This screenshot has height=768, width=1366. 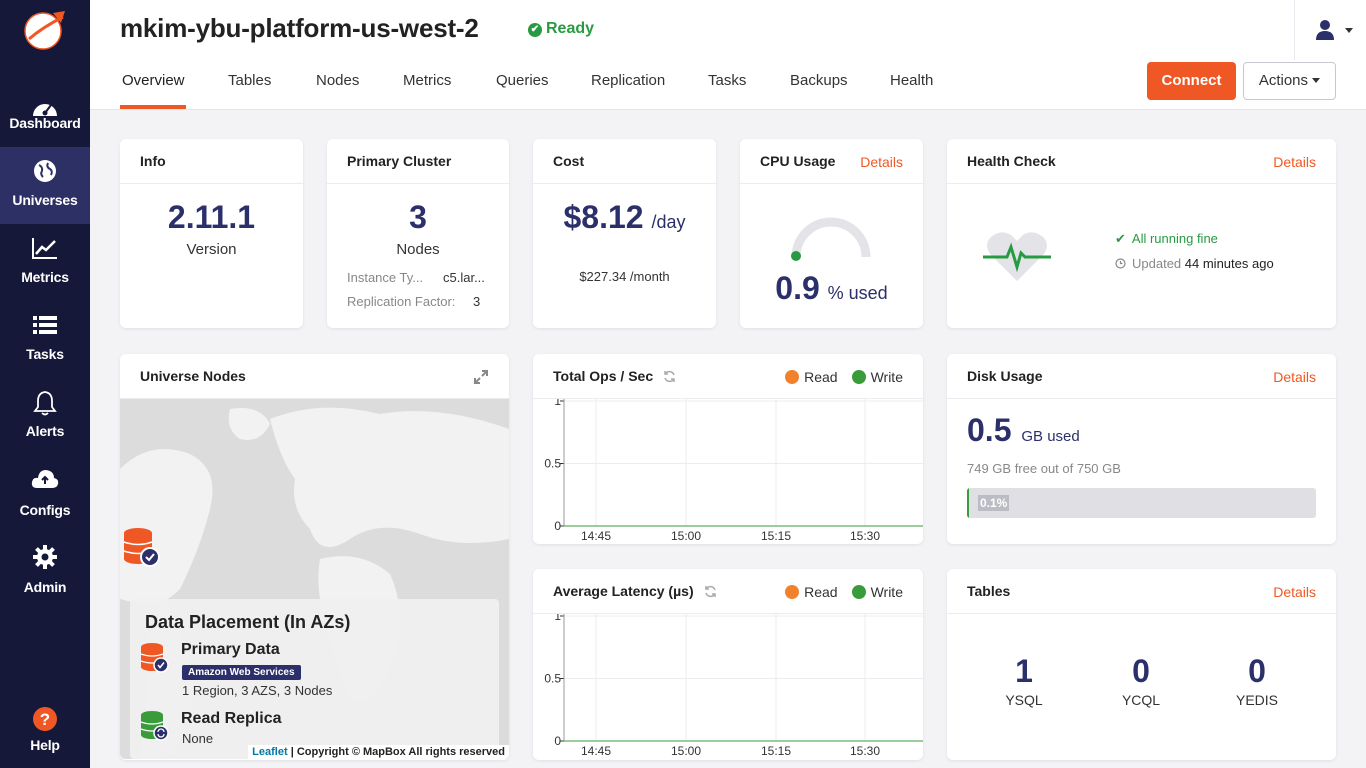 What do you see at coordinates (1120, 238) in the screenshot?
I see `check-icon: ✔` at bounding box center [1120, 238].